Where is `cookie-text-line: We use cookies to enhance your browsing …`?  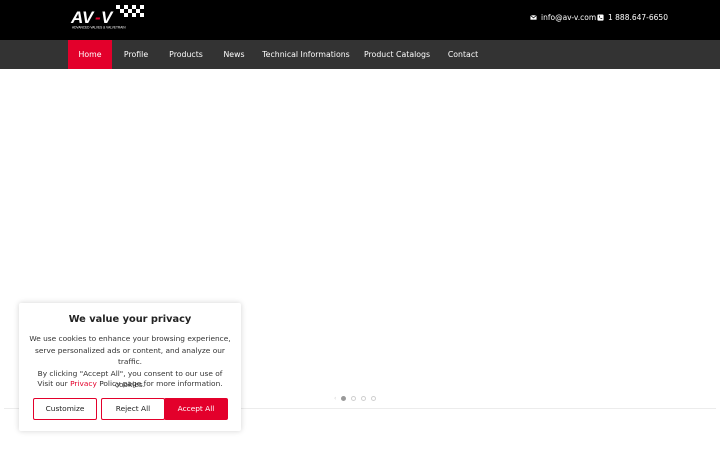
cookie-text-line: We use cookies to enhance your browsing … is located at coordinates (130, 338).